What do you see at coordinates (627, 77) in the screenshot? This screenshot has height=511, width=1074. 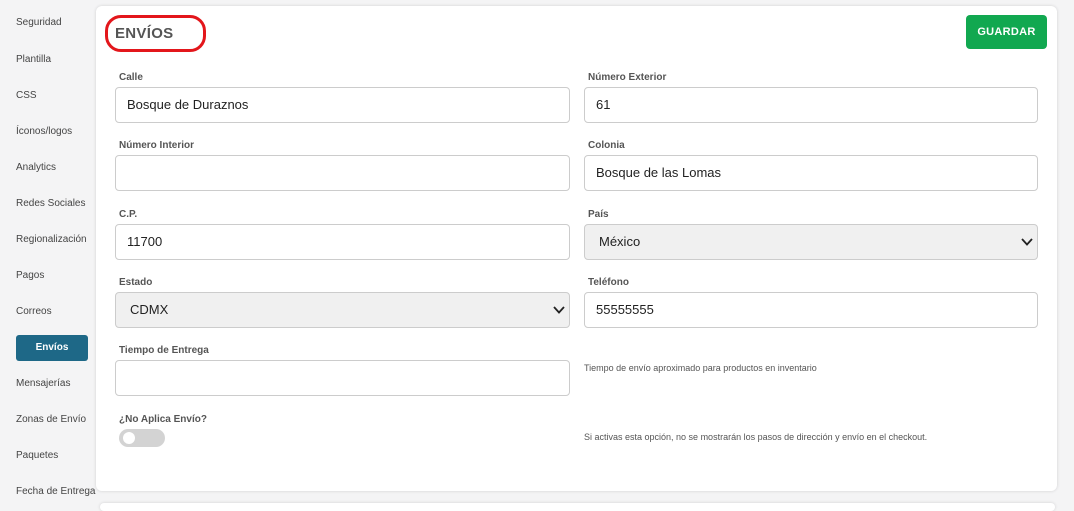 I see `numero-exterior-label: Número Exterior` at bounding box center [627, 77].